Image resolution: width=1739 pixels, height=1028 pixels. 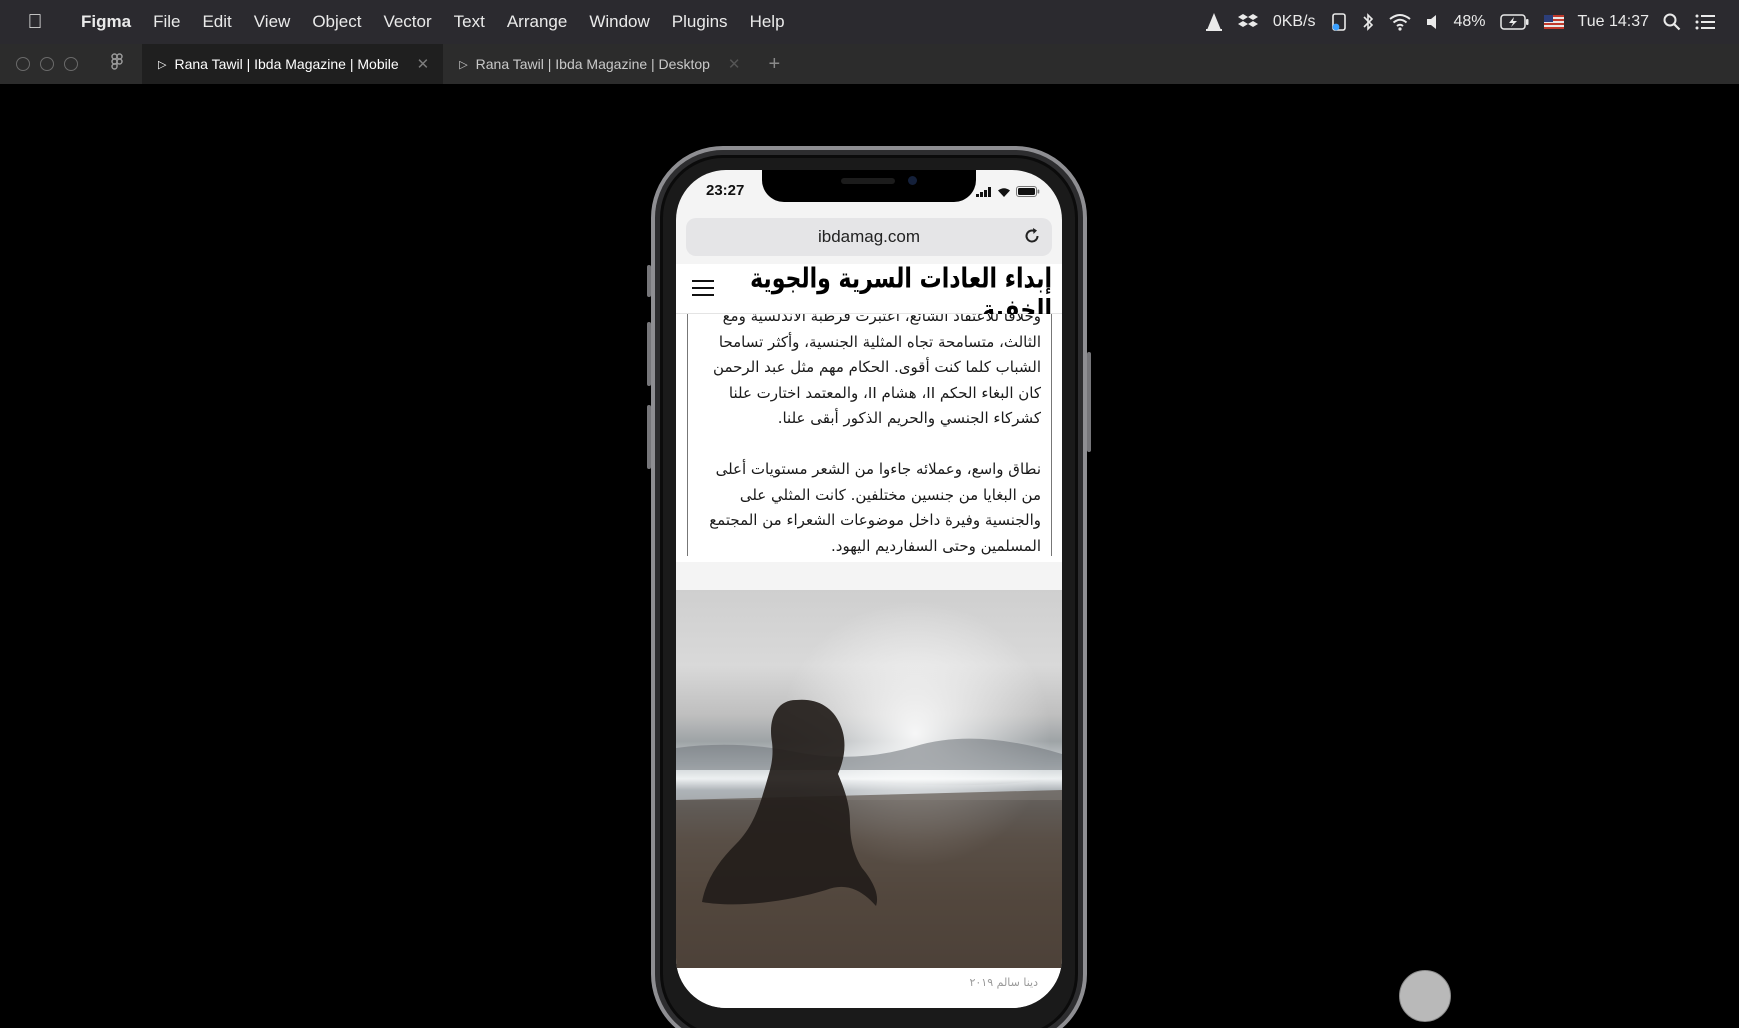 I want to click on battery-charging-icon, so click(x=1514, y=22).